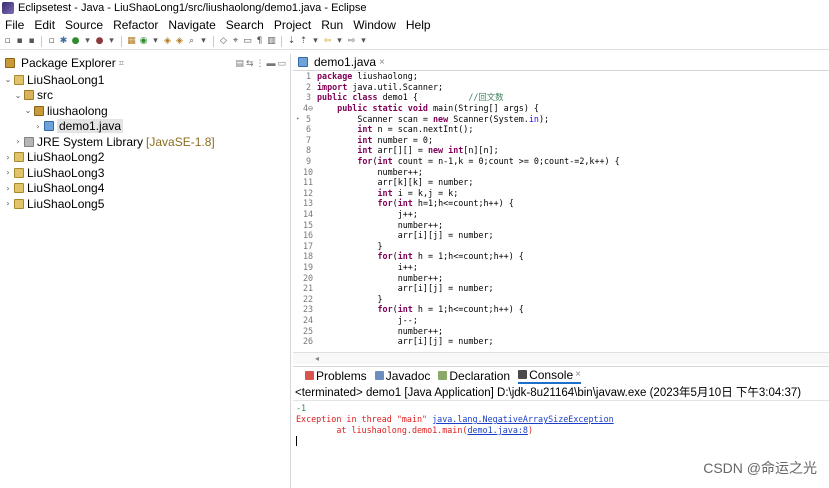 The width and height of the screenshot is (829, 488). I want to click on code-line: 3 public class demo1 { //回文数, so click(561, 97).